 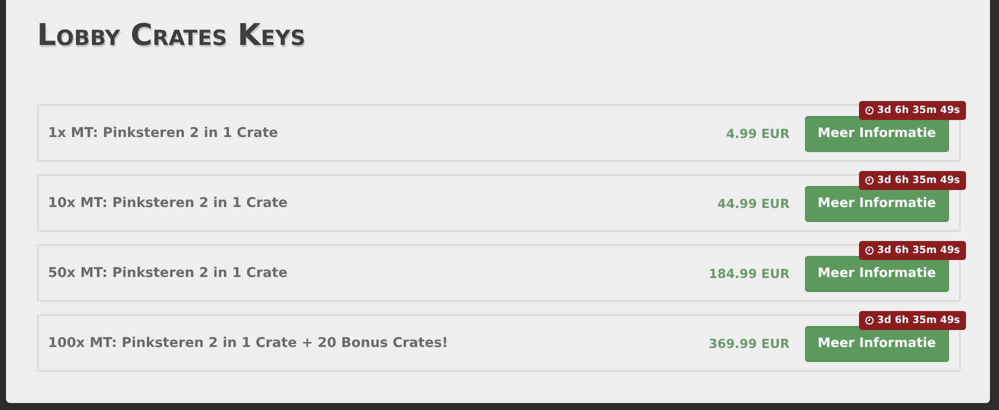 What do you see at coordinates (249, 343) in the screenshot?
I see `product-name: 100x MT: Pinksteren 2 in 1 Crate + 20 Bonus Crates!` at bounding box center [249, 343].